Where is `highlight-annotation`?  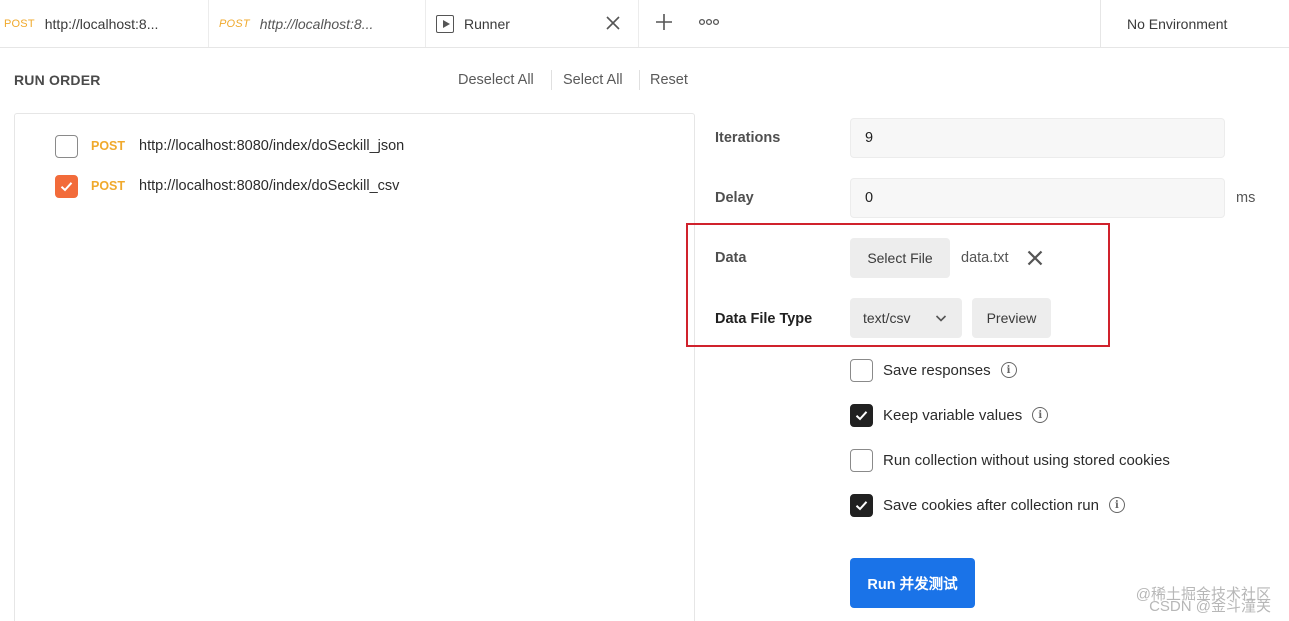
highlight-annotation is located at coordinates (898, 285).